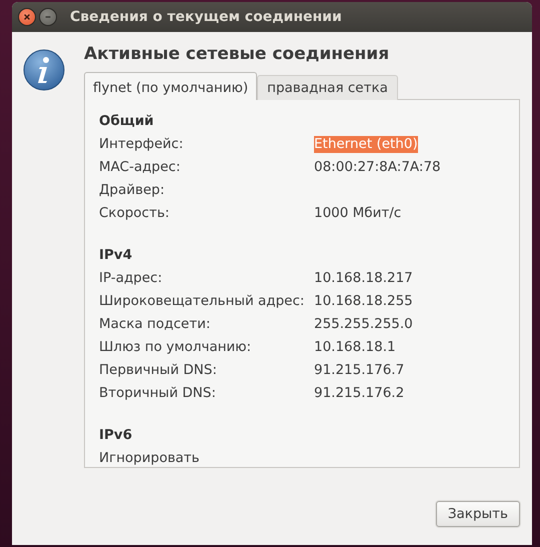 This screenshot has width=540, height=547. Describe the element at coordinates (363, 278) in the screenshot. I see `field-value: 10.168.18.217` at that location.